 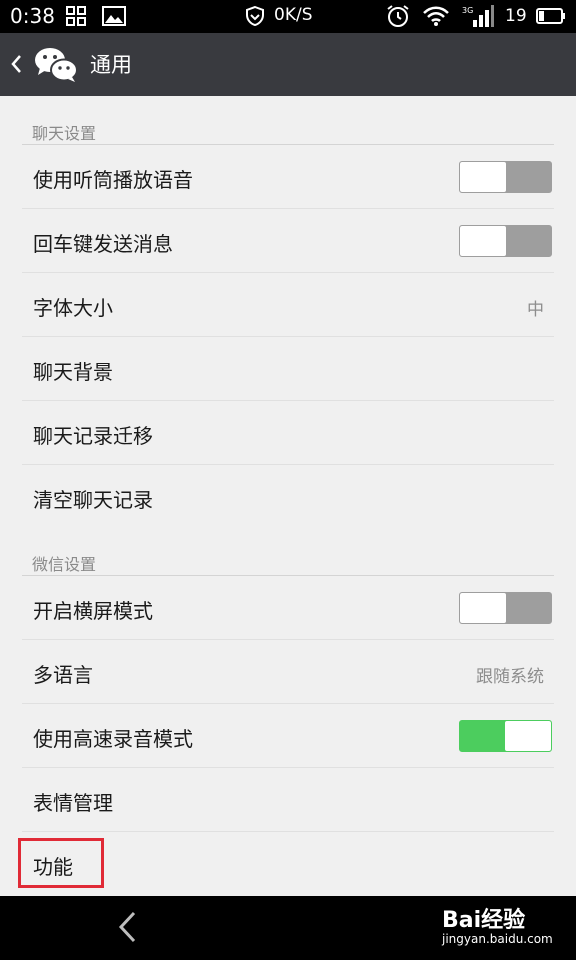 What do you see at coordinates (63, 675) in the screenshot?
I see `row-label: 多语言` at bounding box center [63, 675].